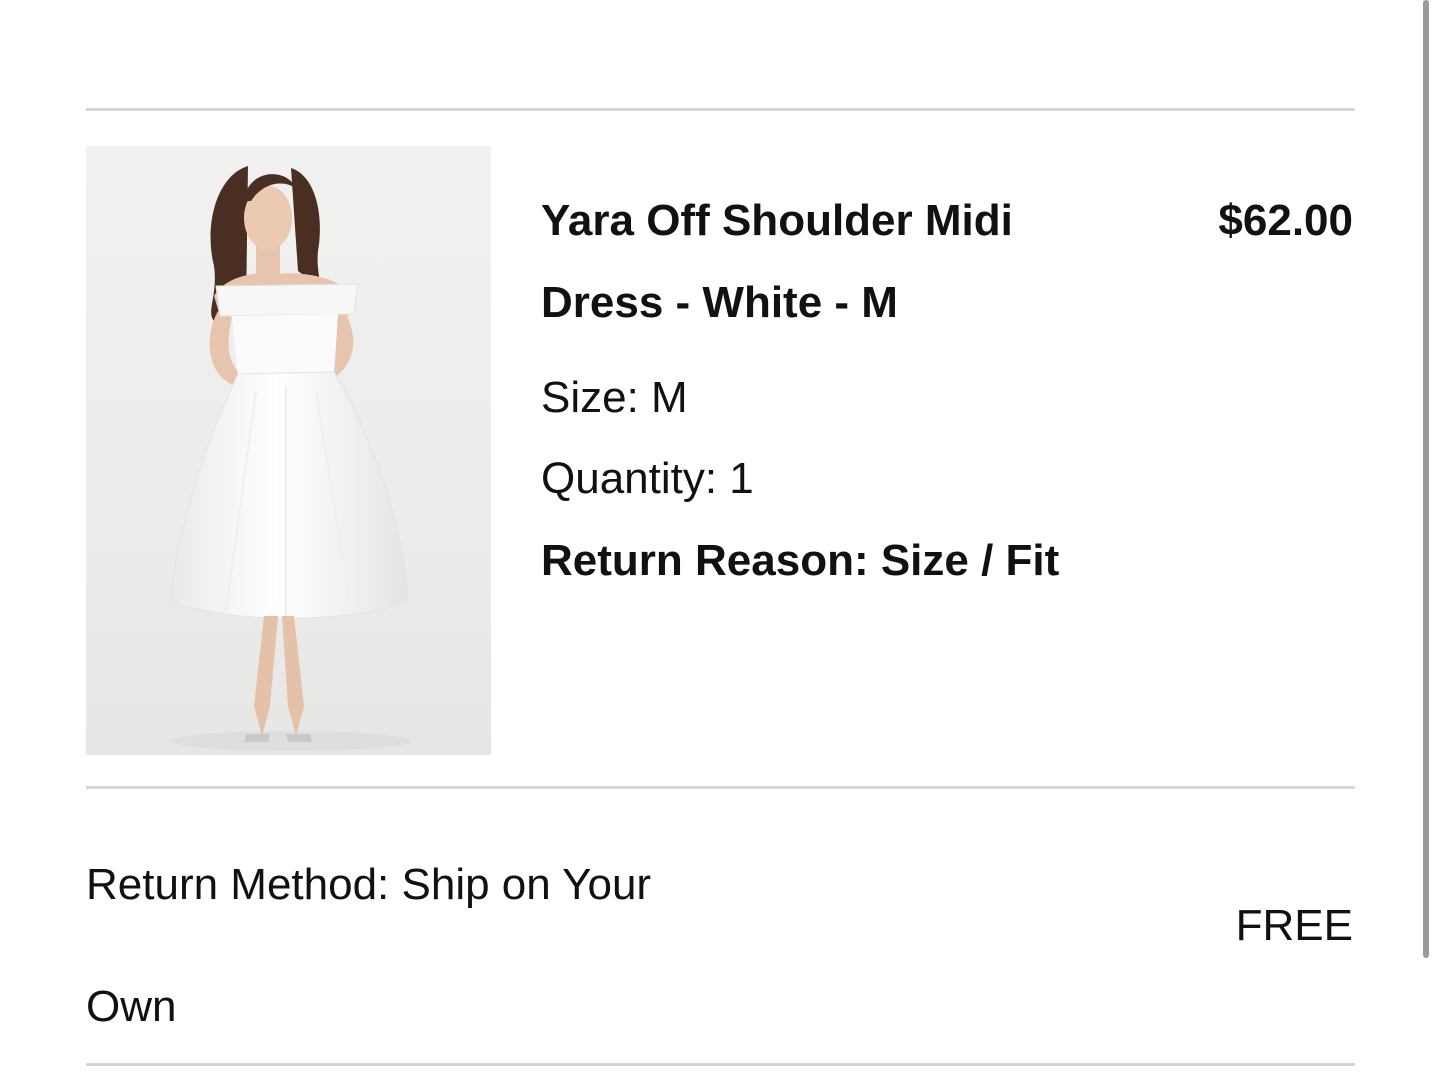 This screenshot has height=1079, width=1440. I want to click on return-reason: Return Reason: Size / Fit, so click(800, 560).